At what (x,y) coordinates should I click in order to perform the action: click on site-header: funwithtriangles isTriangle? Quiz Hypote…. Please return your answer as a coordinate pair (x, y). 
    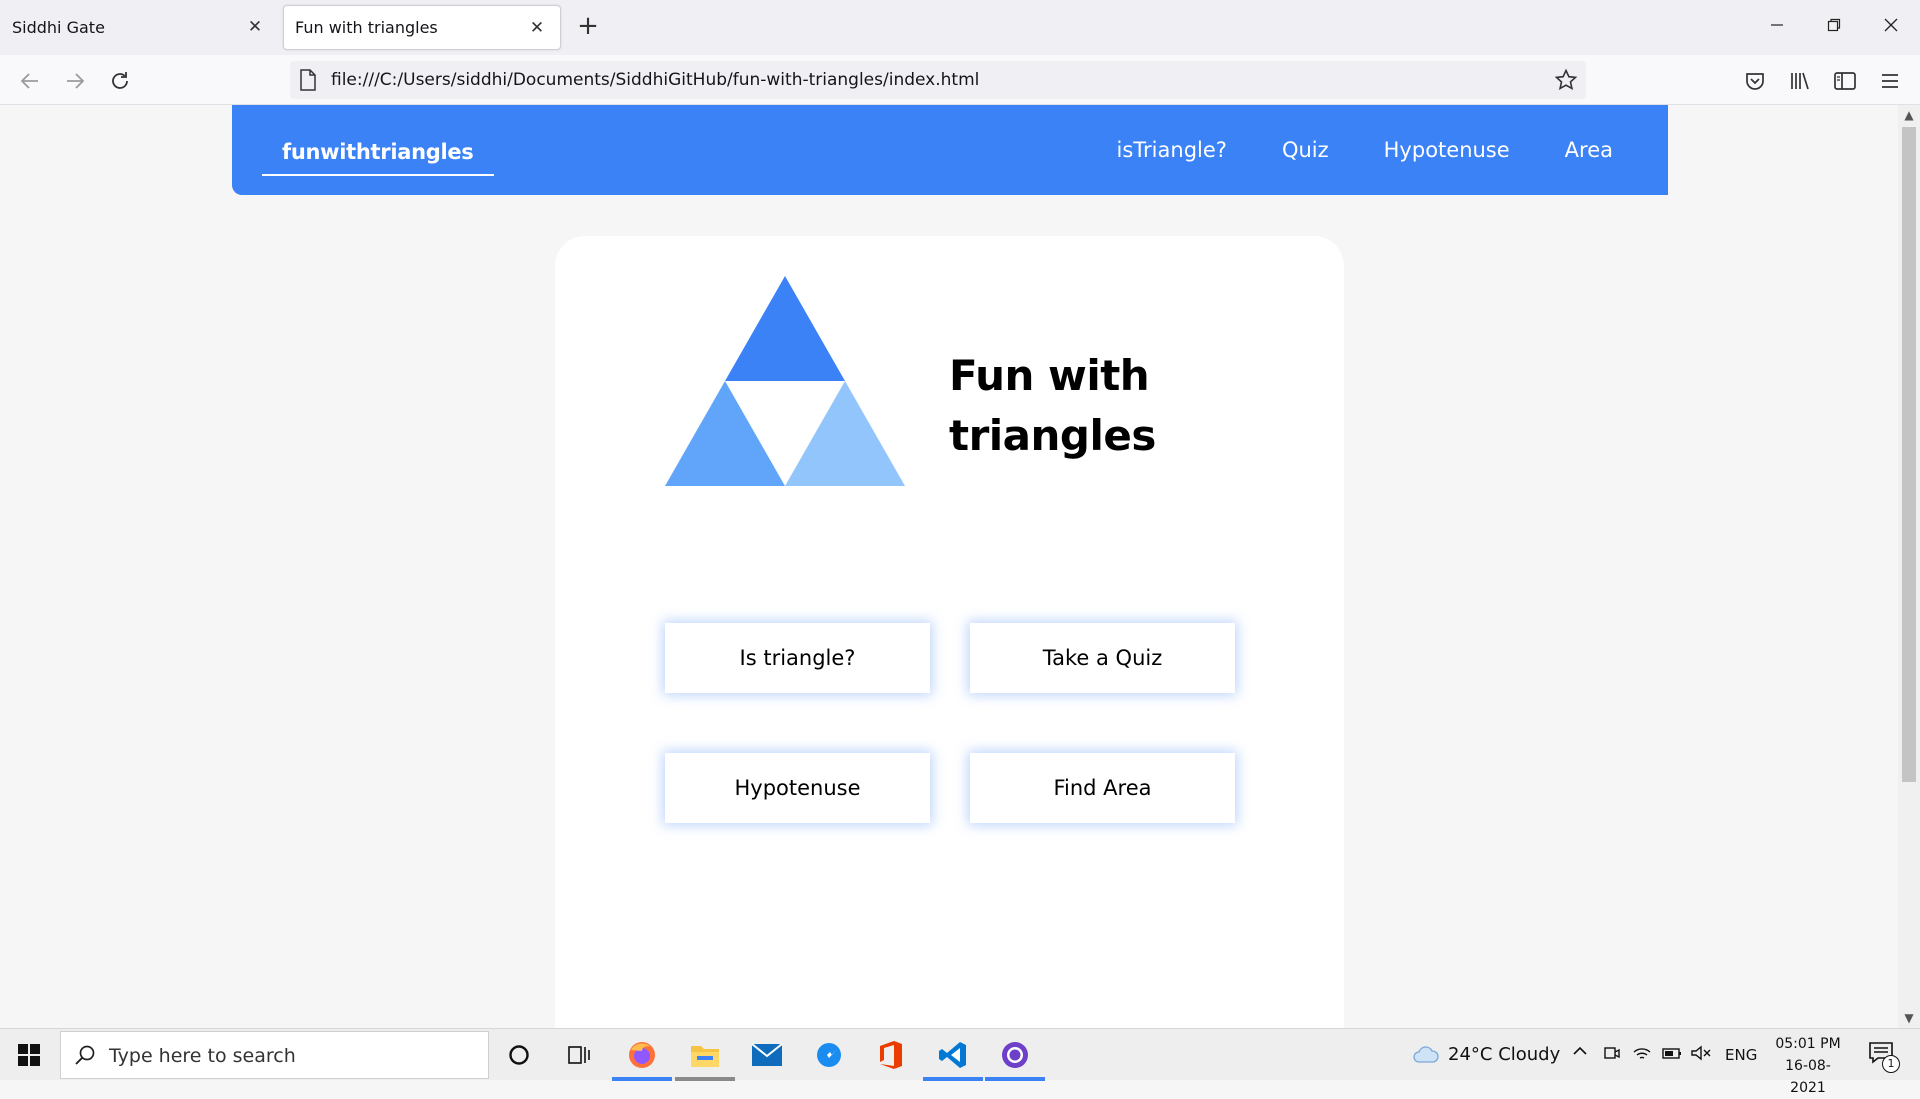
    Looking at the image, I should click on (950, 150).